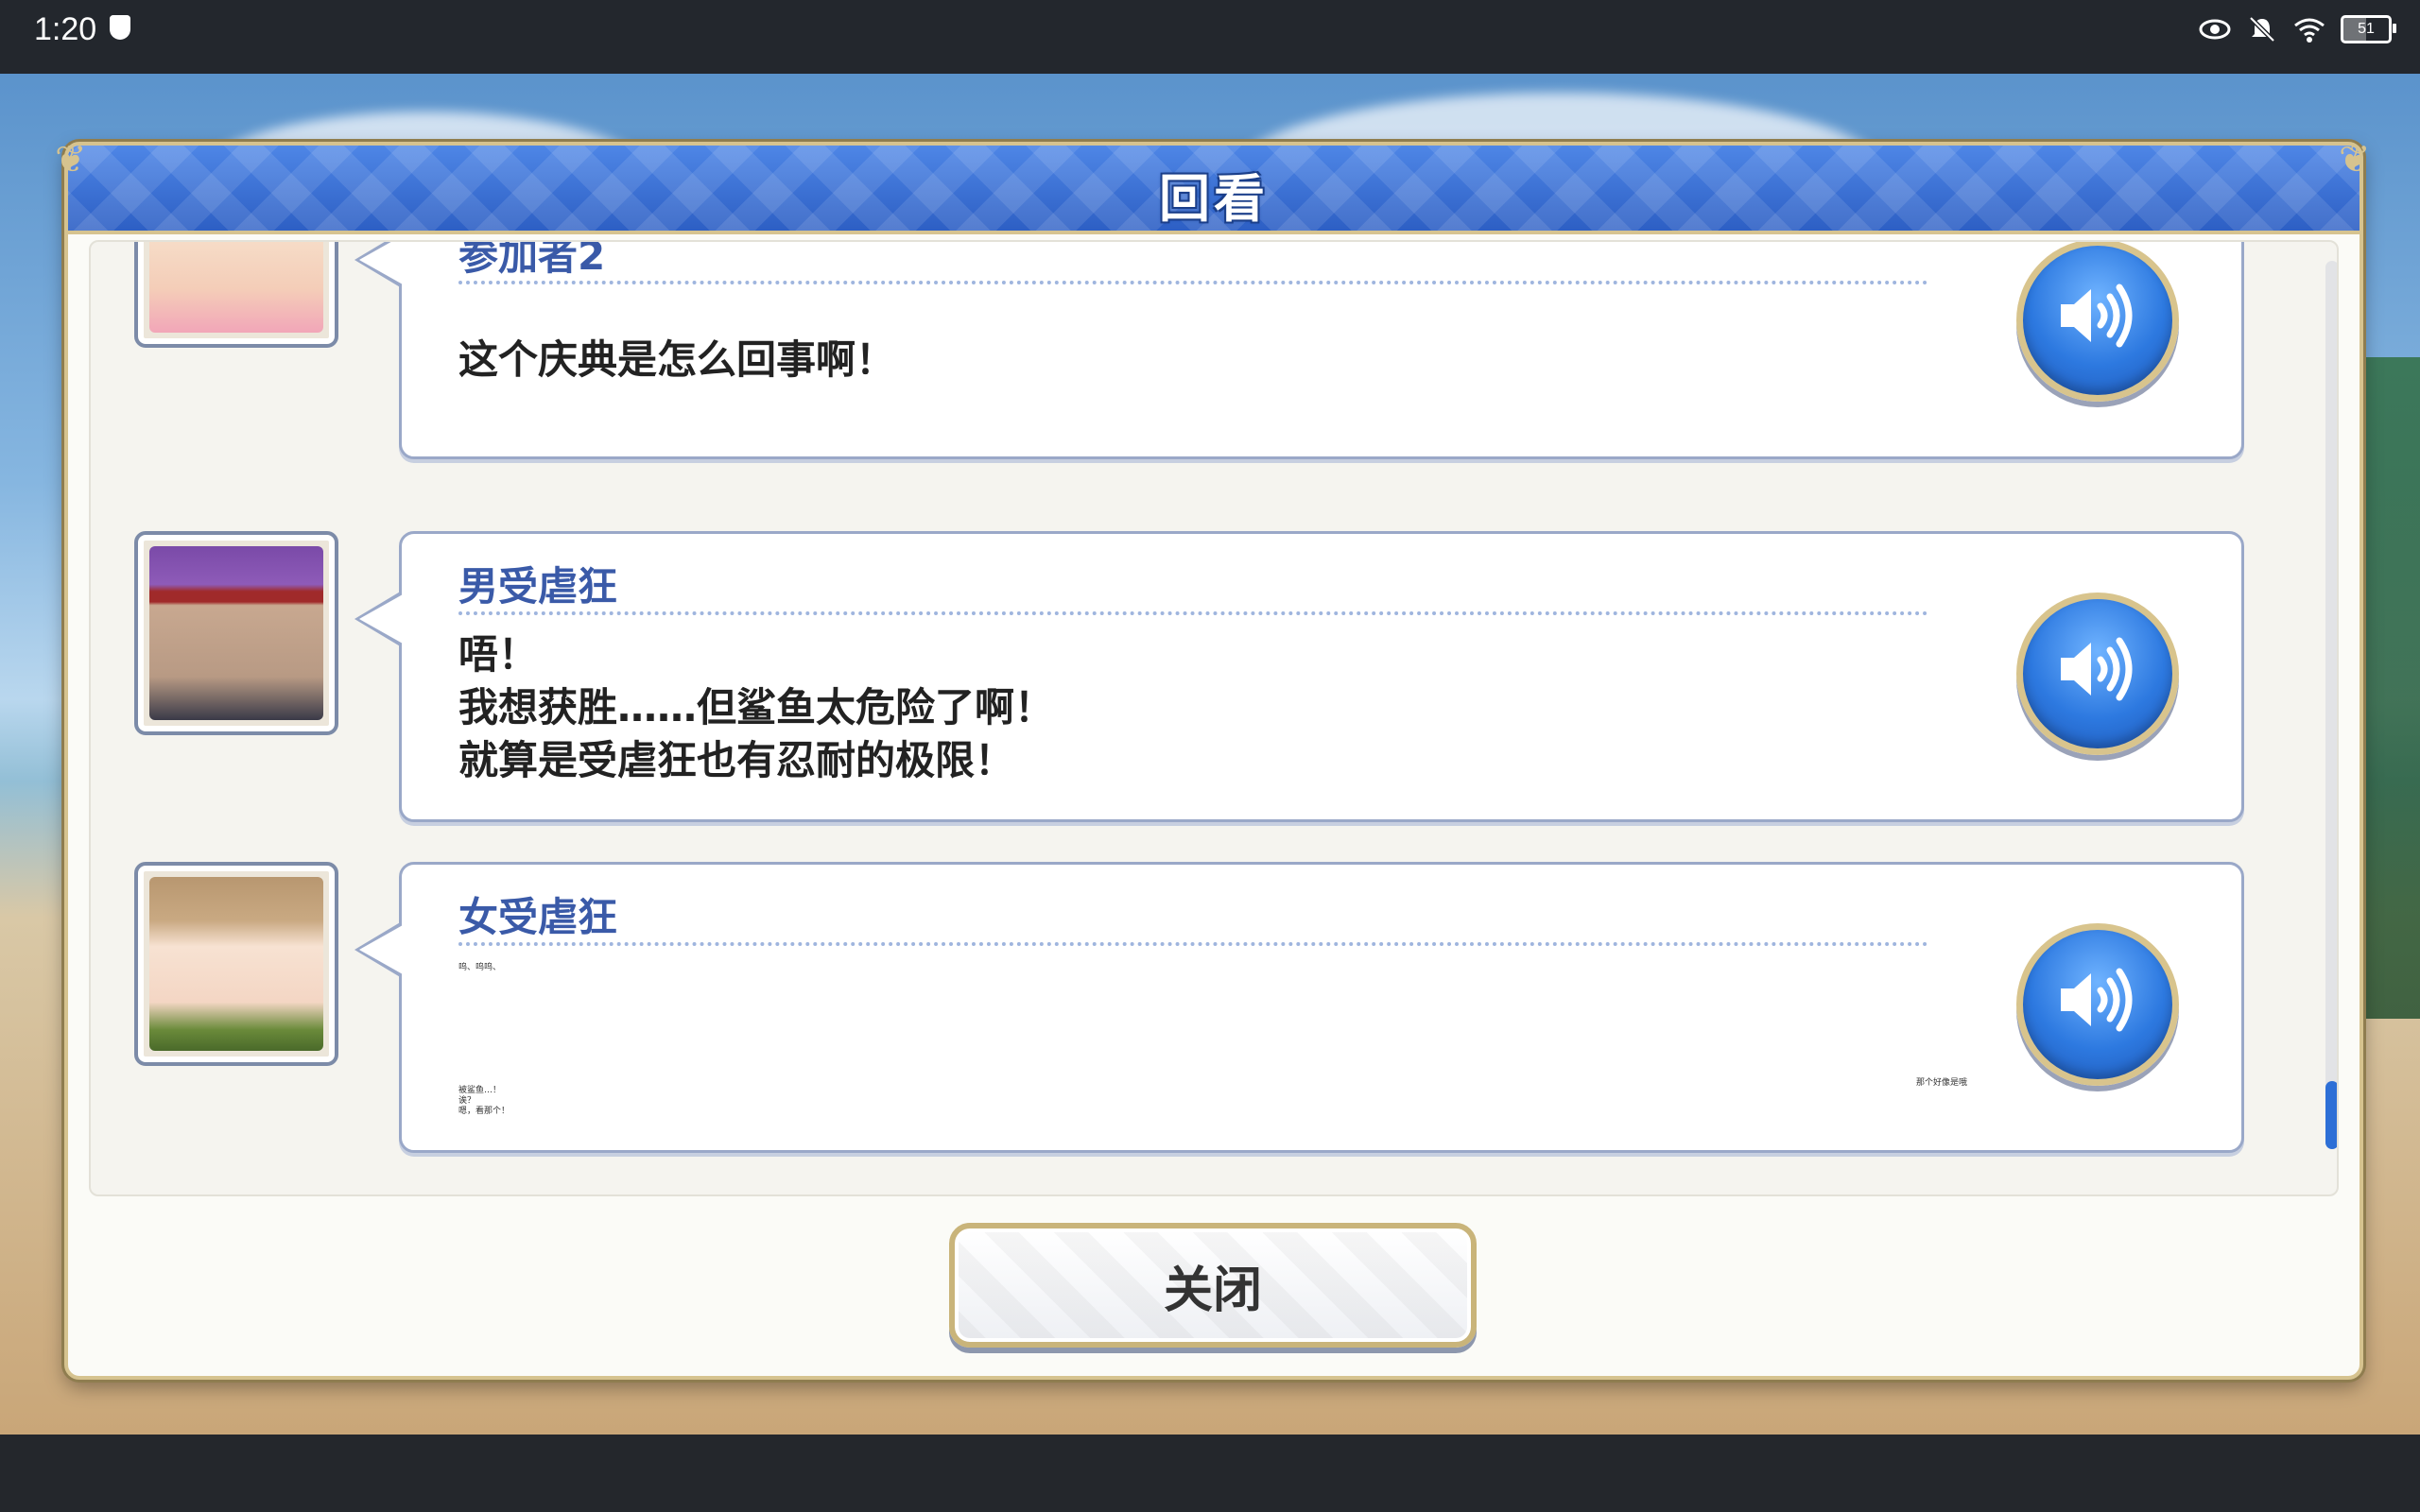  I want to click on nav-bar, so click(1210, 1473).